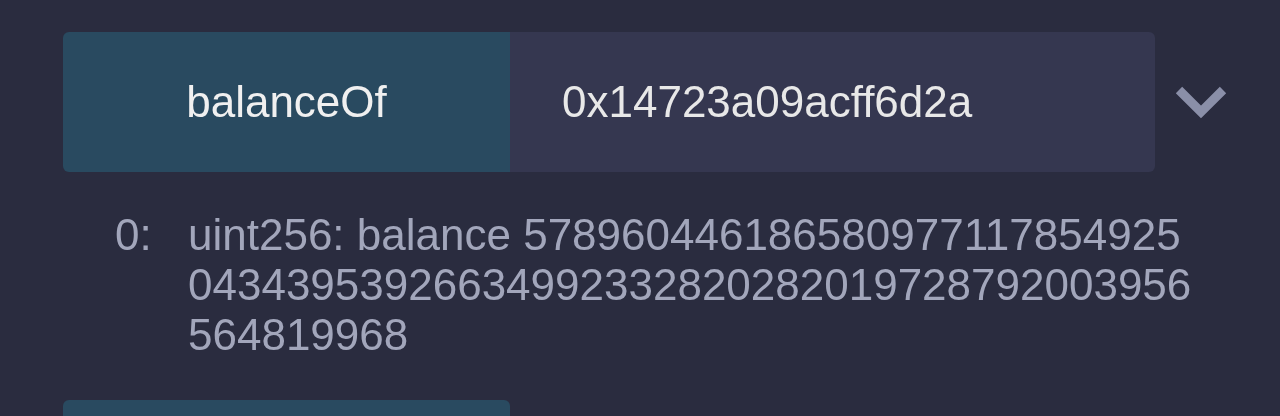 The height and width of the screenshot is (416, 1280). I want to click on chevron-icon, so click(1201, 102).